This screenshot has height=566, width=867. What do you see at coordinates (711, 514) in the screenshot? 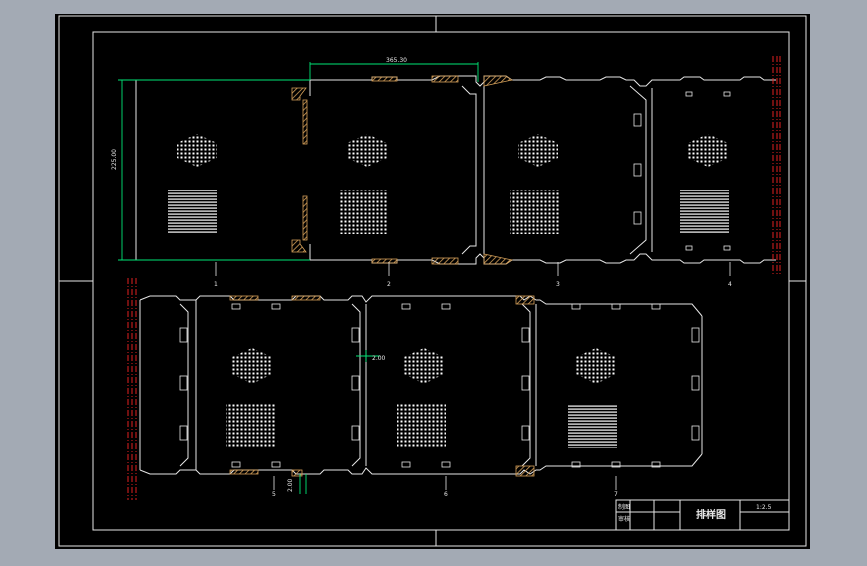
I see `title-block-title: 排样图` at bounding box center [711, 514].